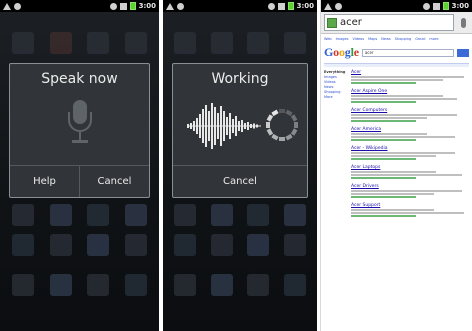 This screenshot has height=331, width=472. What do you see at coordinates (420, 39) in the screenshot?
I see `nav-link: Gmail` at bounding box center [420, 39].